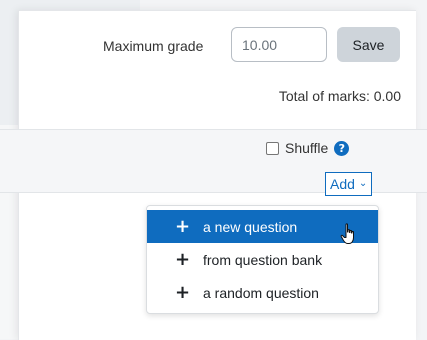 The width and height of the screenshot is (427, 340). I want to click on menu-item-random-question: + a random question, so click(262, 292).